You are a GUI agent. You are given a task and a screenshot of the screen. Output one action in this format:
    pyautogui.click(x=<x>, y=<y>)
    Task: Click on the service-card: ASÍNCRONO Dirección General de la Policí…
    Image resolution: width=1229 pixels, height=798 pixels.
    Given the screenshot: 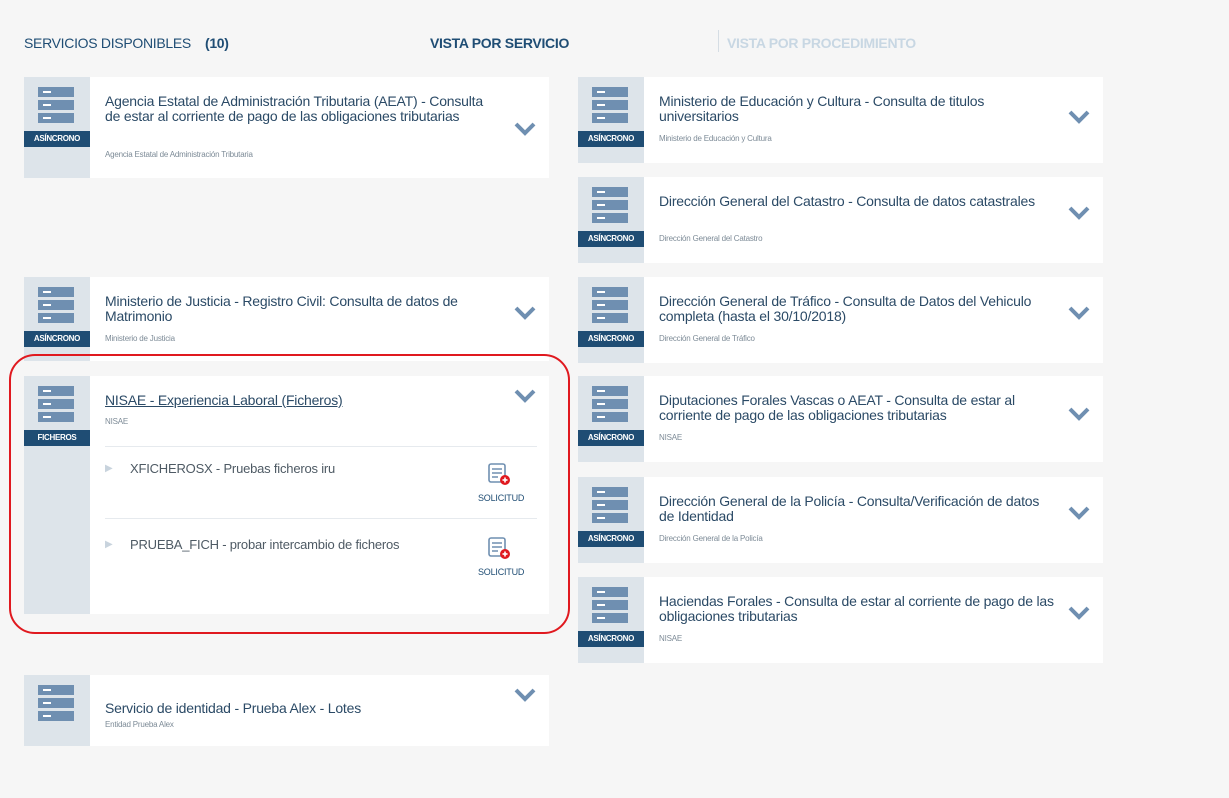 What is the action you would take?
    pyautogui.click(x=840, y=520)
    